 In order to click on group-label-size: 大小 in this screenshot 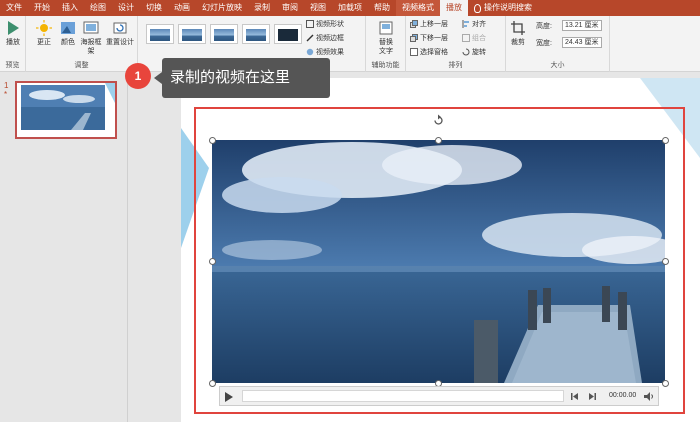, I will do `click(557, 65)`.